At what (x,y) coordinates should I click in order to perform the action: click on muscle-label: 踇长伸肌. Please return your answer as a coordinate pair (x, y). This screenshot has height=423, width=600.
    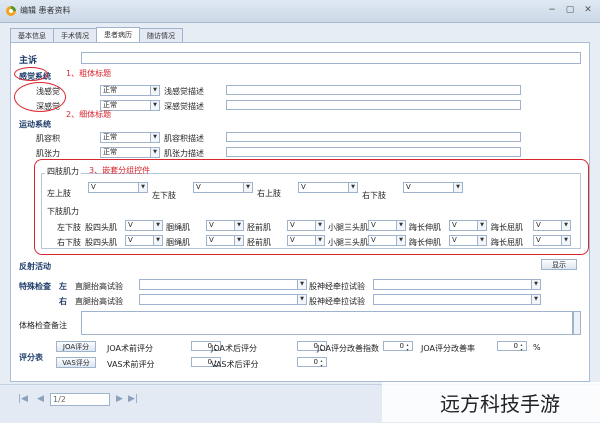
    Looking at the image, I should click on (425, 227).